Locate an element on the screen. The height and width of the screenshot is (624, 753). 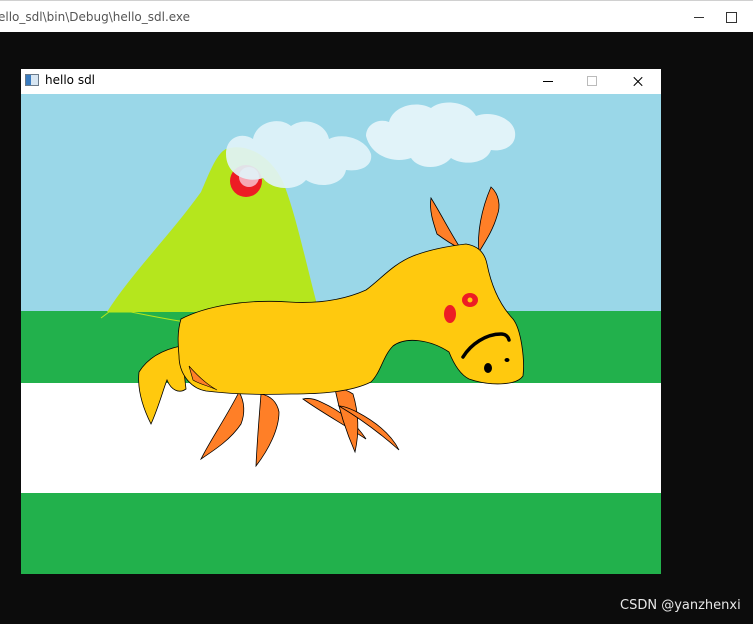
console-minimize-button is located at coordinates (700, 17).